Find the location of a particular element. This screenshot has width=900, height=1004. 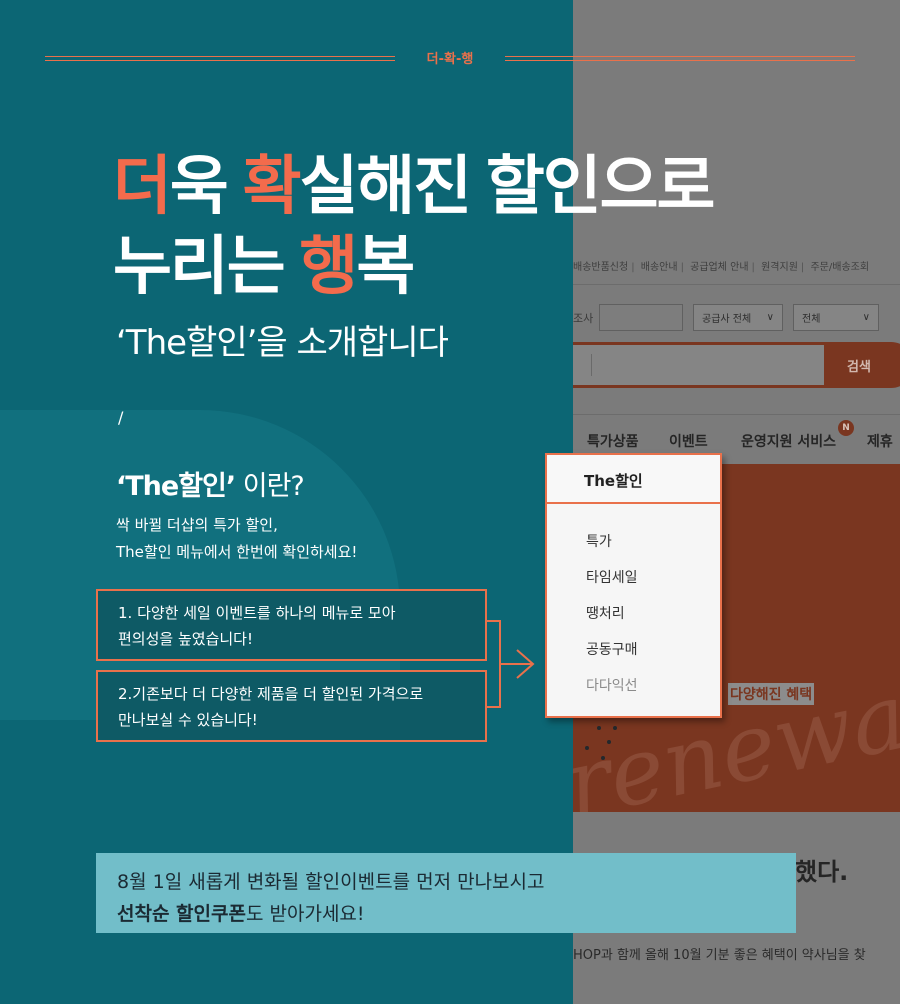

divider is located at coordinates (591, 365).